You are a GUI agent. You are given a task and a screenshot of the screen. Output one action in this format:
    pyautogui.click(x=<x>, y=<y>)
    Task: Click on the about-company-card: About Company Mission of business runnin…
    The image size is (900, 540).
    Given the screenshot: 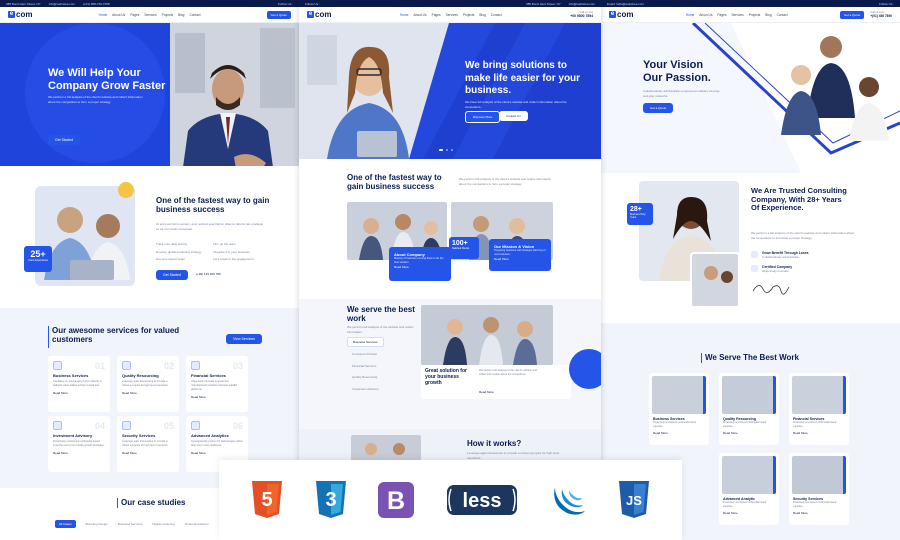 What is the action you would take?
    pyautogui.click(x=420, y=264)
    